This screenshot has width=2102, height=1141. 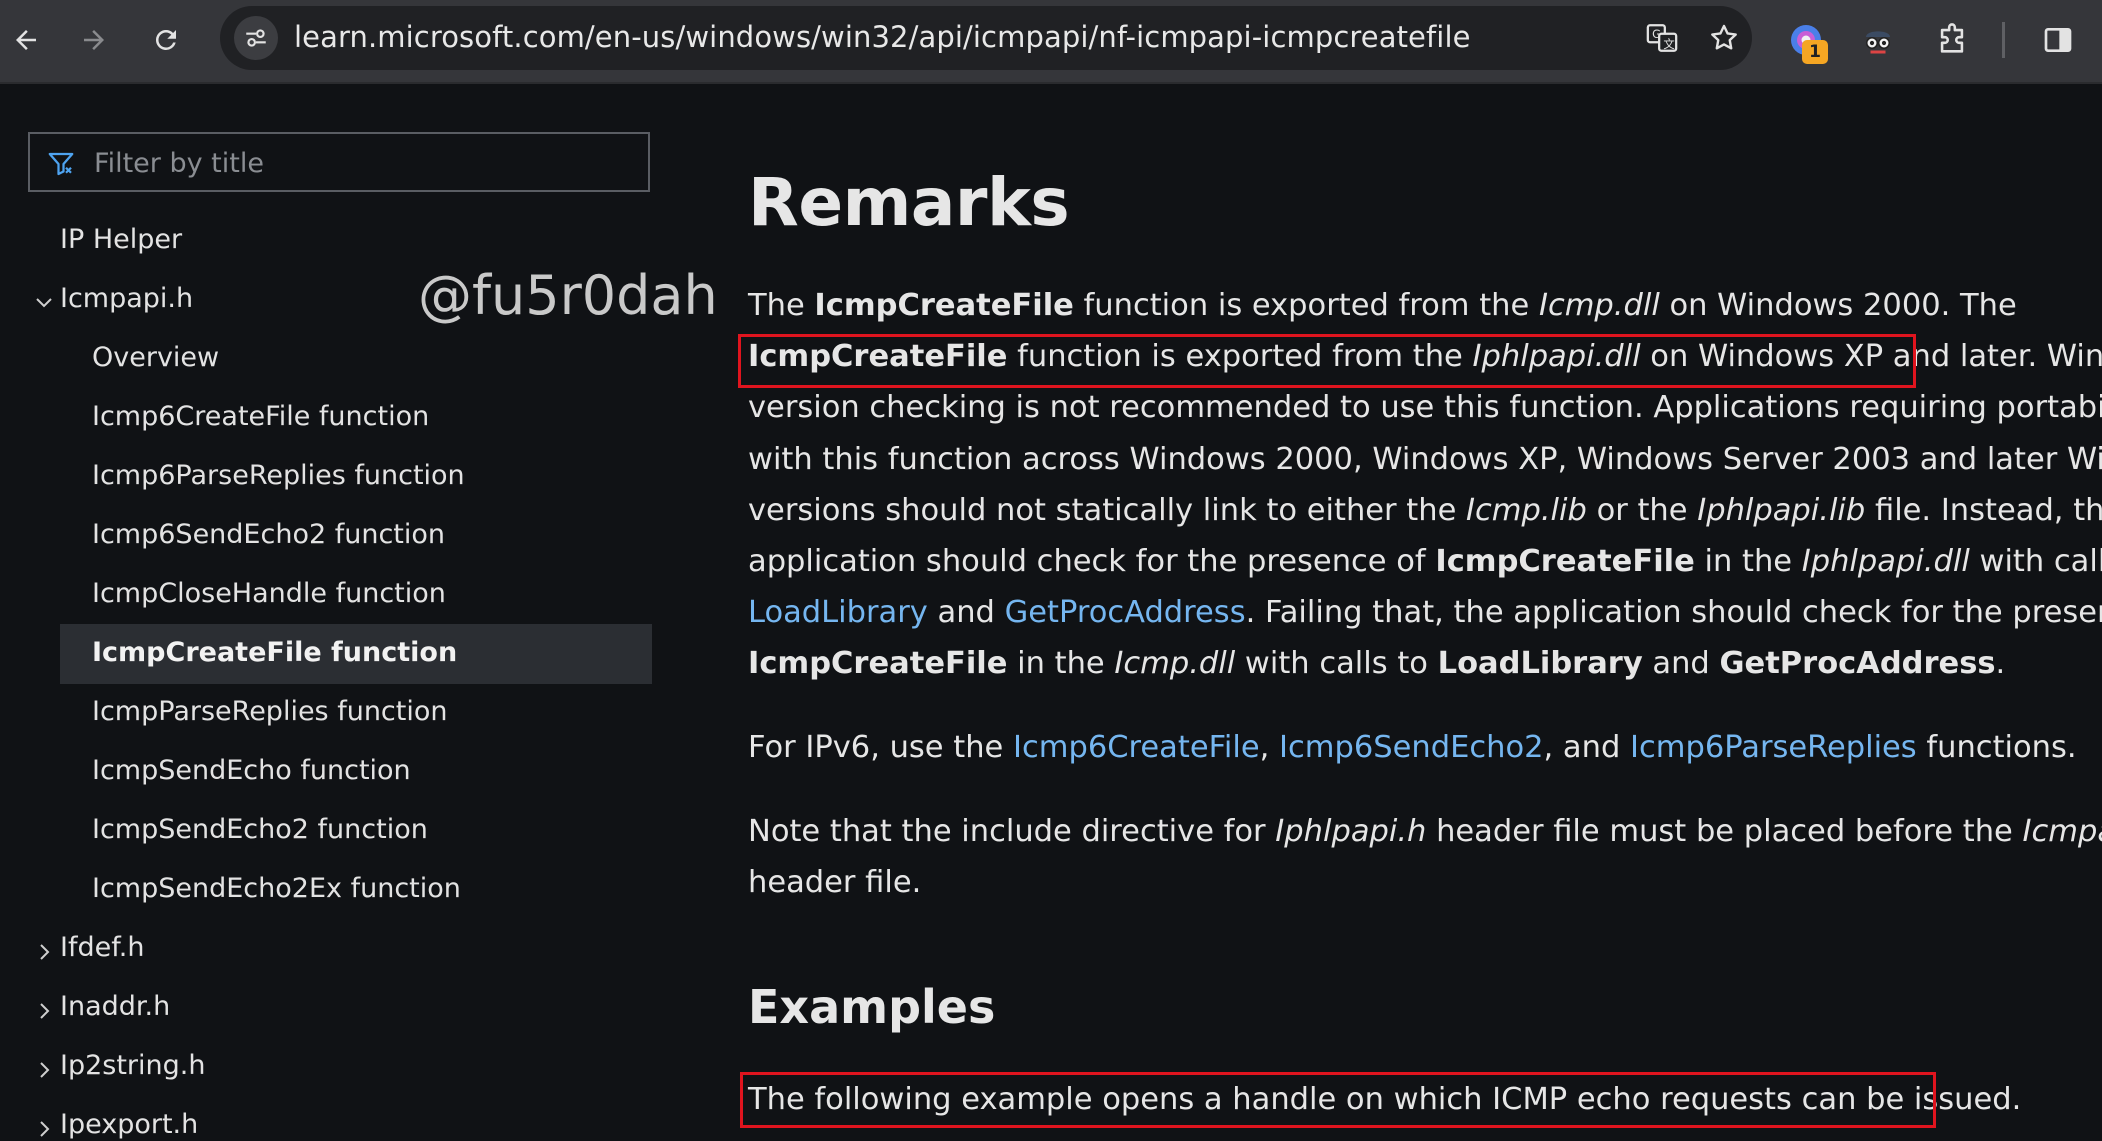 I want to click on bookmark-button, so click(x=1724, y=38).